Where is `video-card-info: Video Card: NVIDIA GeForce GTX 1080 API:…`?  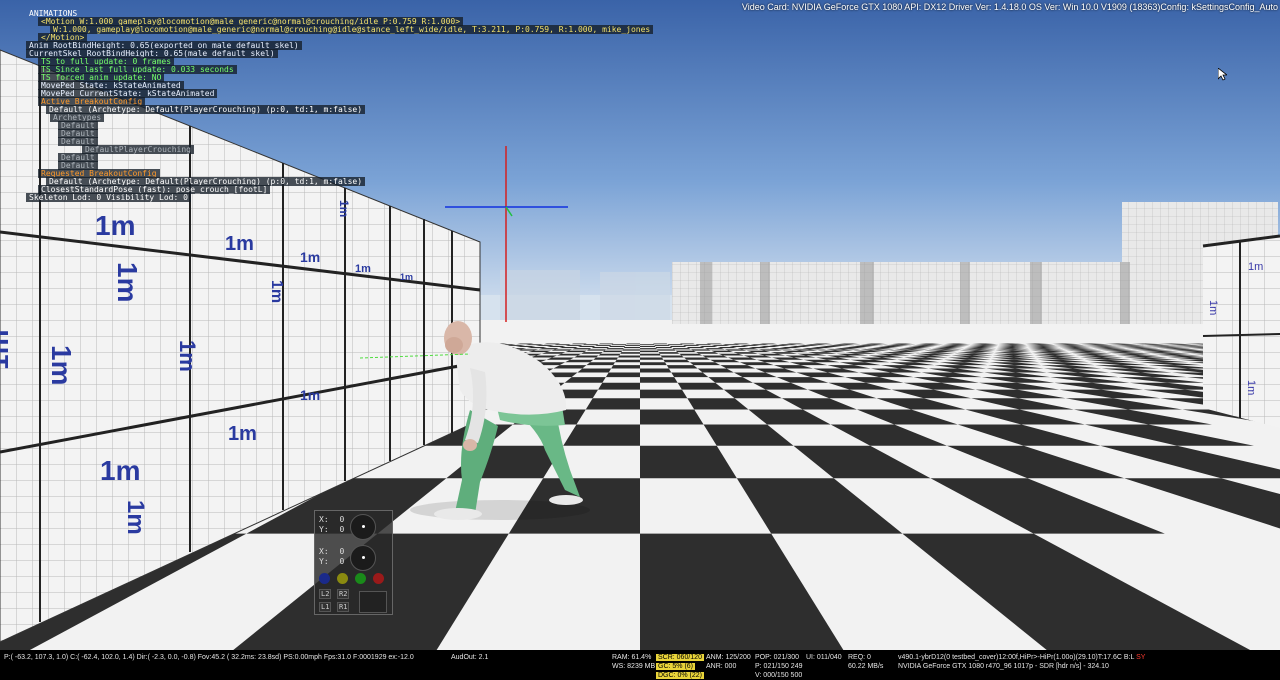
video-card-info: Video Card: NVIDIA GeForce GTX 1080 API:… is located at coordinates (1009, 7).